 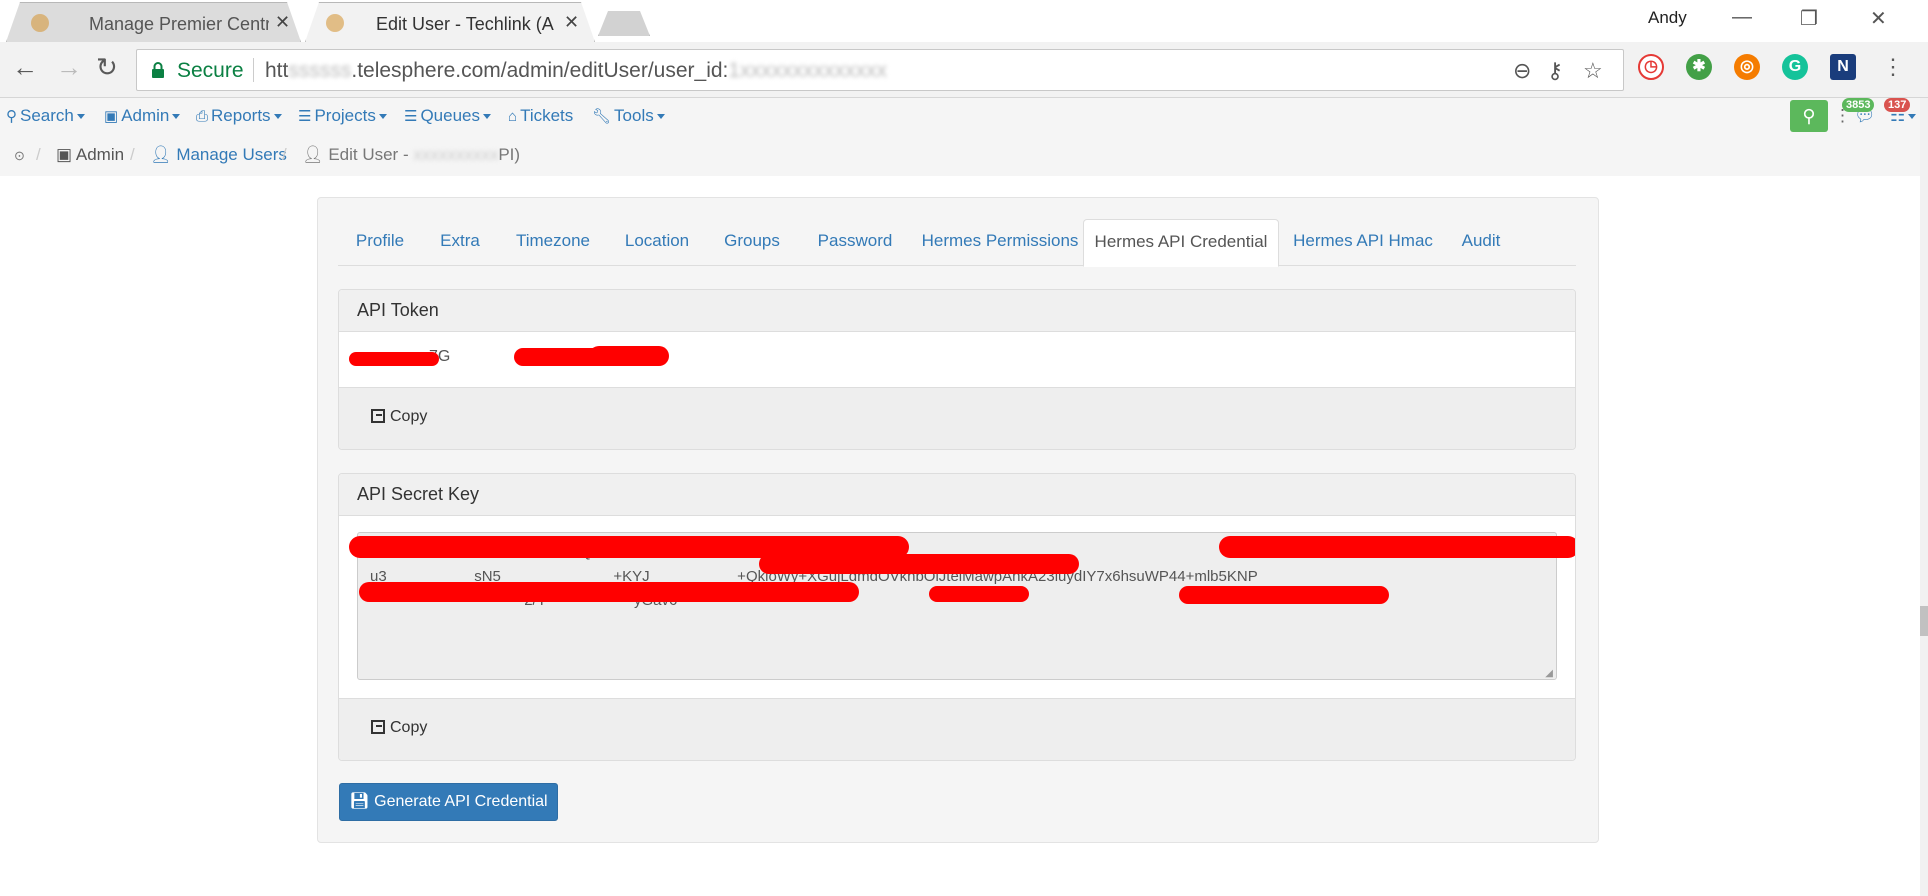 I want to click on nav-label: Queues, so click(x=450, y=115).